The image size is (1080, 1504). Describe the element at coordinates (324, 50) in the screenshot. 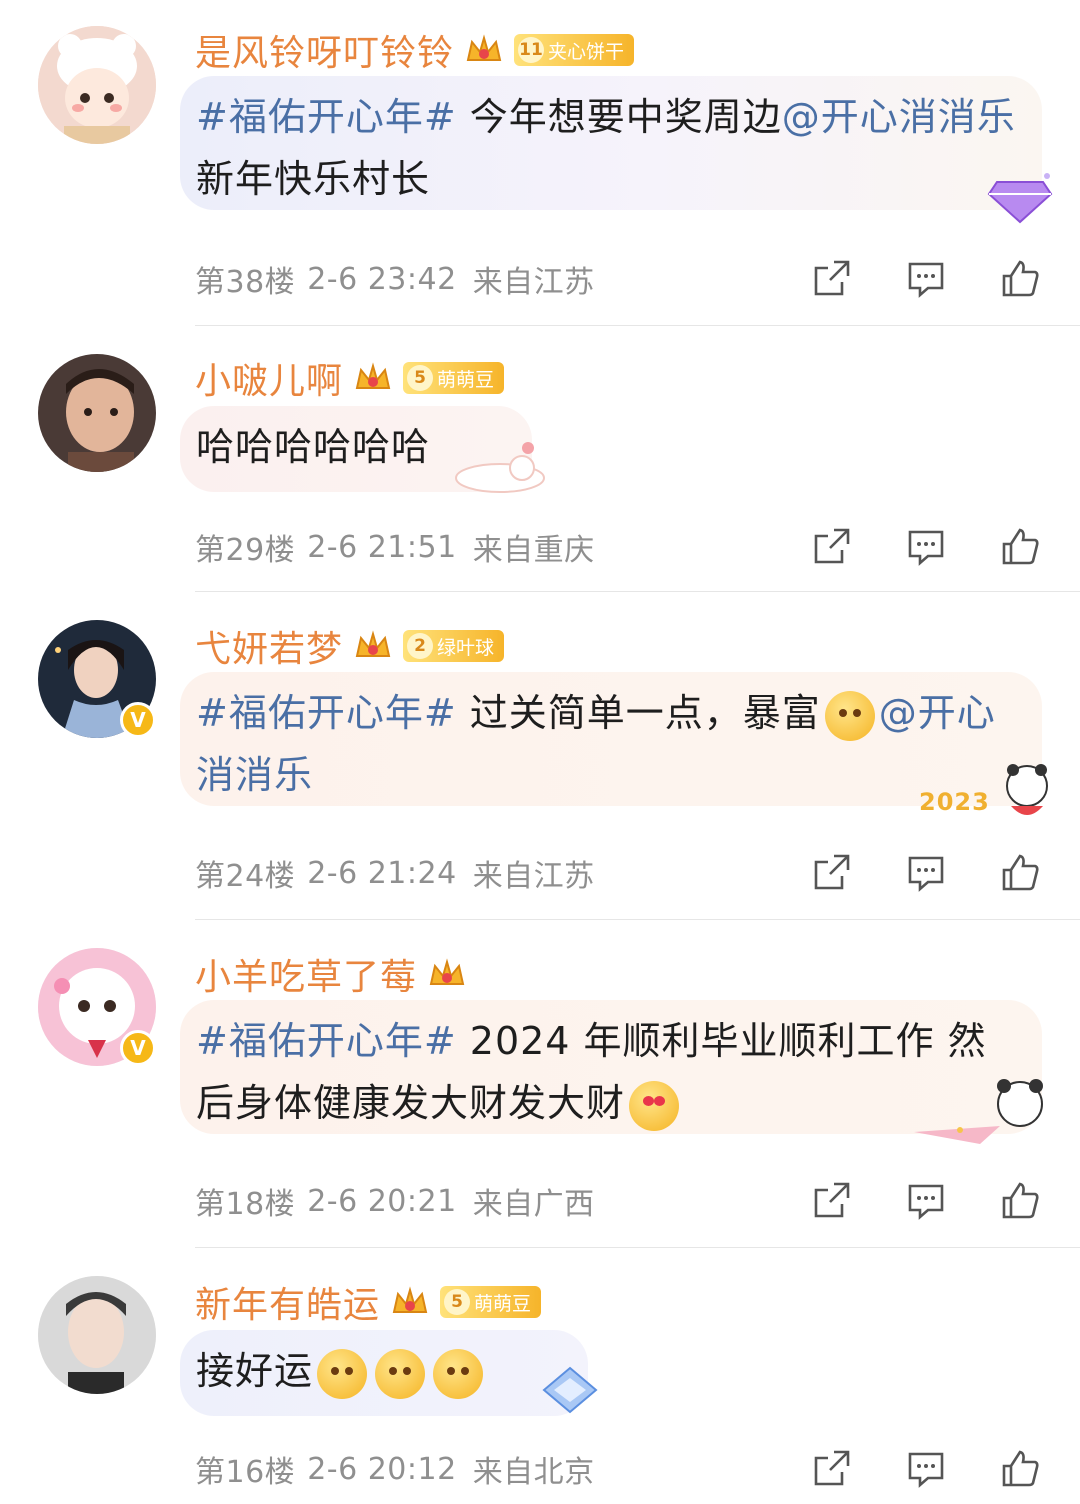

I see `username: 是风铃呀叮铃铃` at that location.